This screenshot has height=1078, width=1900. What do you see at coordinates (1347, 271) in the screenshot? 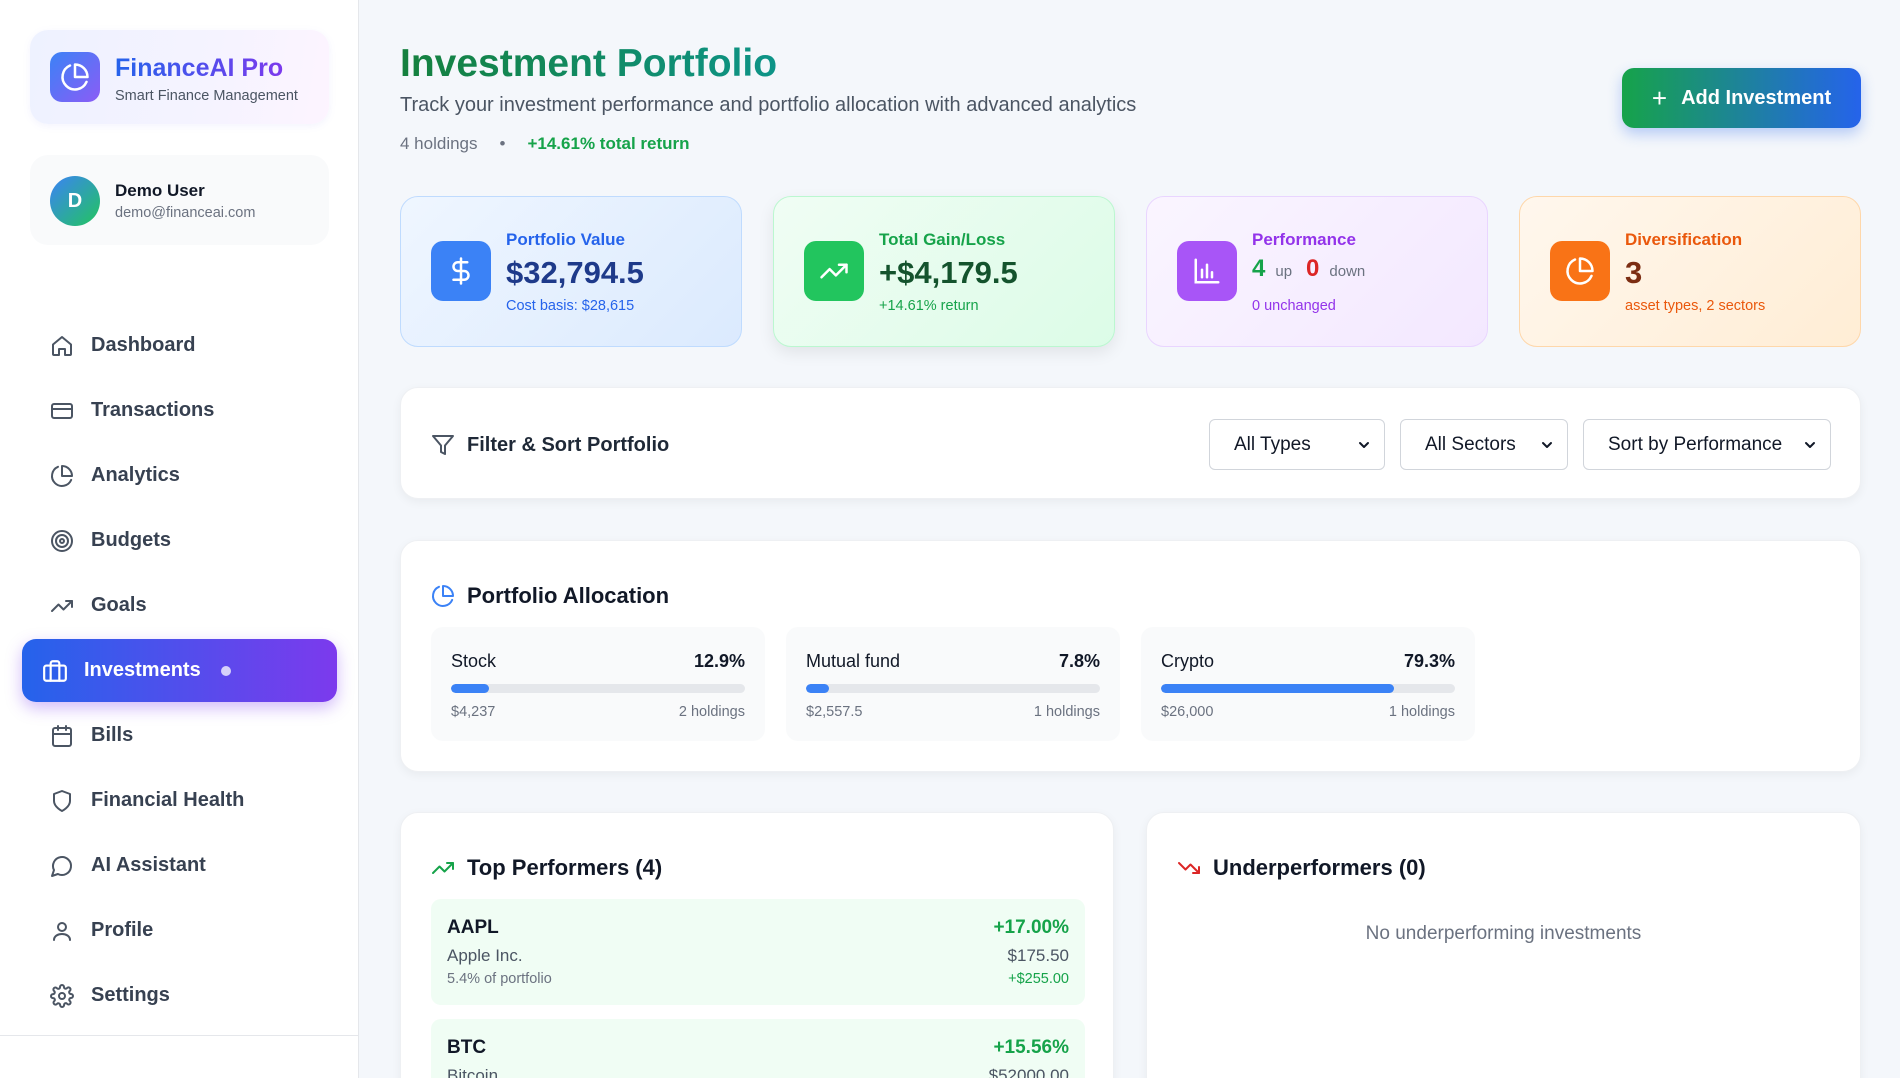
I see `down-label: down` at bounding box center [1347, 271].